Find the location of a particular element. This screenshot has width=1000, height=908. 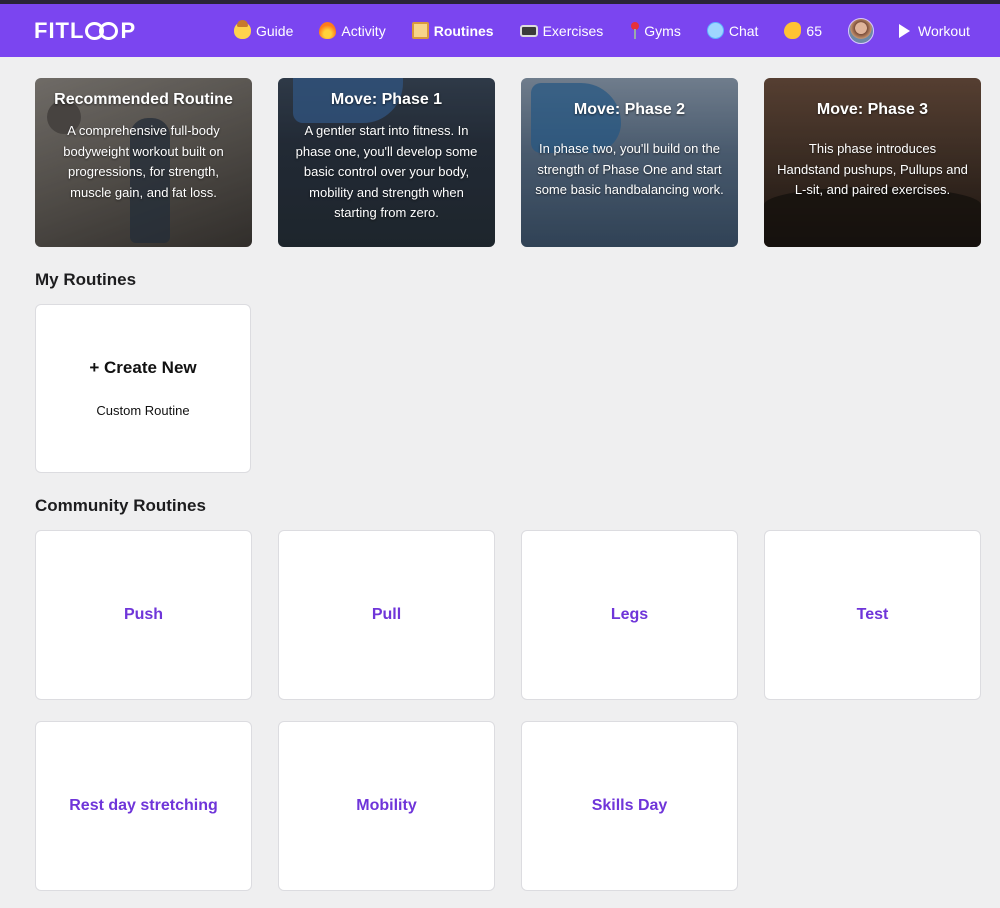

community-routine-card: Push is located at coordinates (143, 615).